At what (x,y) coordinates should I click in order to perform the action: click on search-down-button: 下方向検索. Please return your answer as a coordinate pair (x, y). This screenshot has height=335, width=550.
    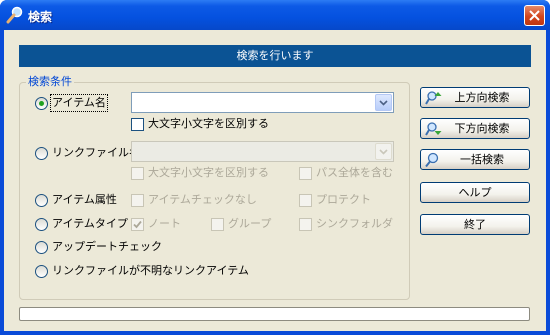
    Looking at the image, I should click on (475, 128).